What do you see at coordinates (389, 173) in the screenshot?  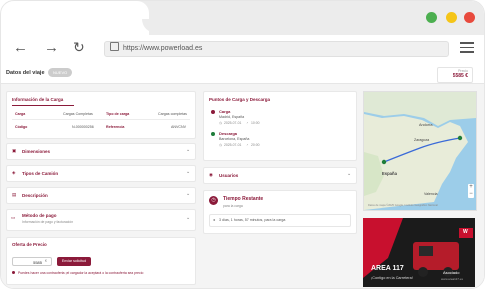 I see `map-label-espana: España` at bounding box center [389, 173].